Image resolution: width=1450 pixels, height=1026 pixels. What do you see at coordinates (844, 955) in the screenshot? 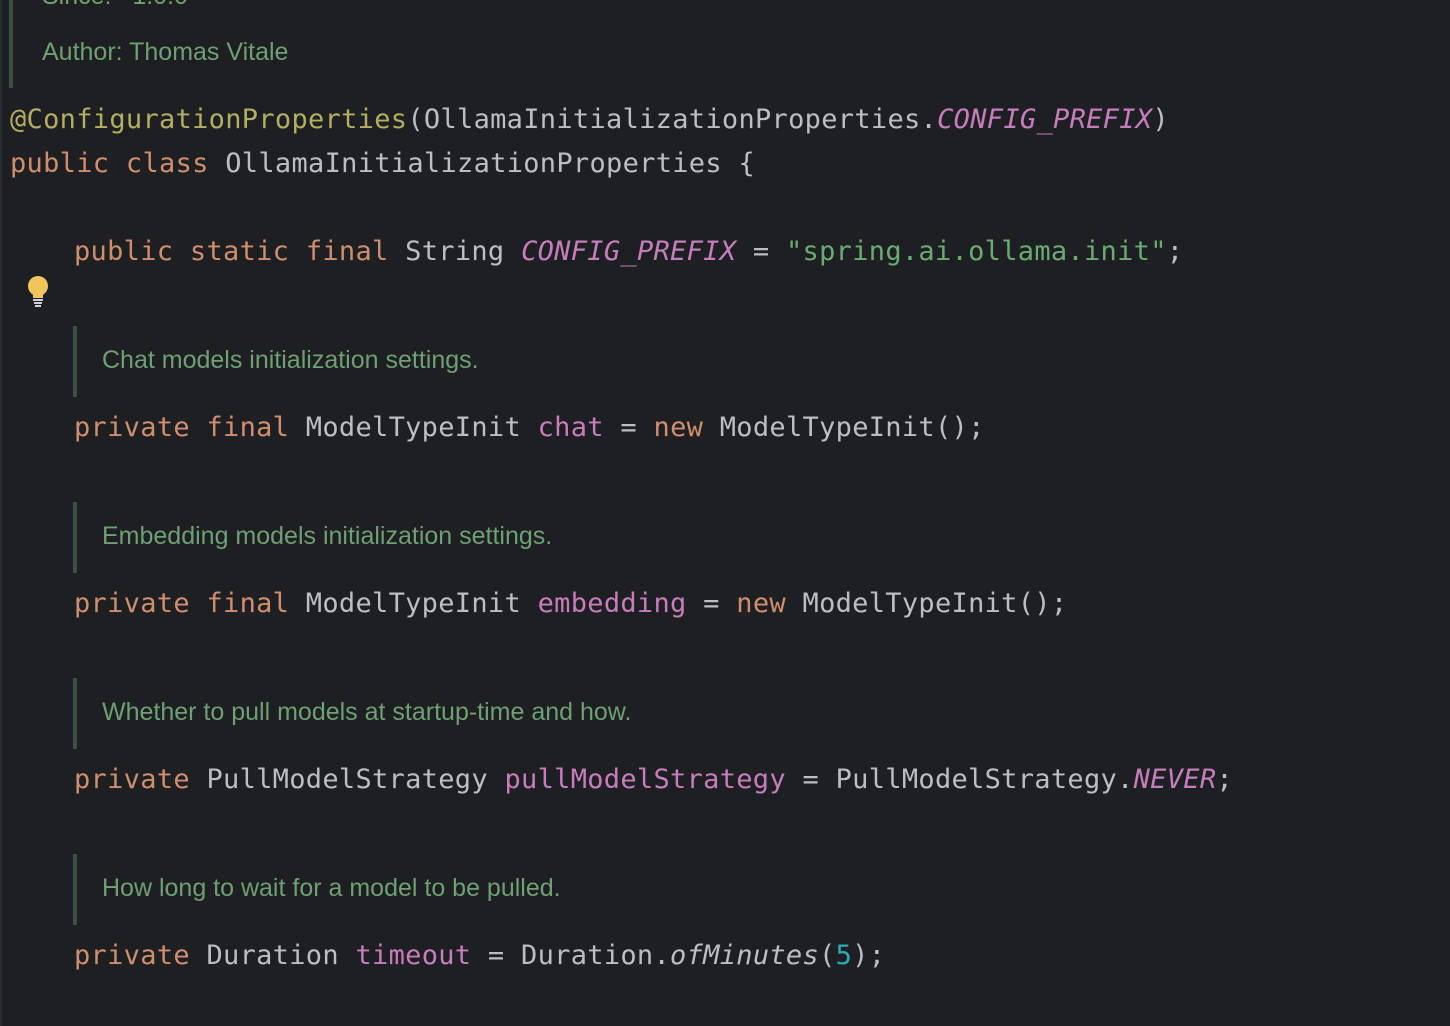
I see `number-token: 5` at bounding box center [844, 955].